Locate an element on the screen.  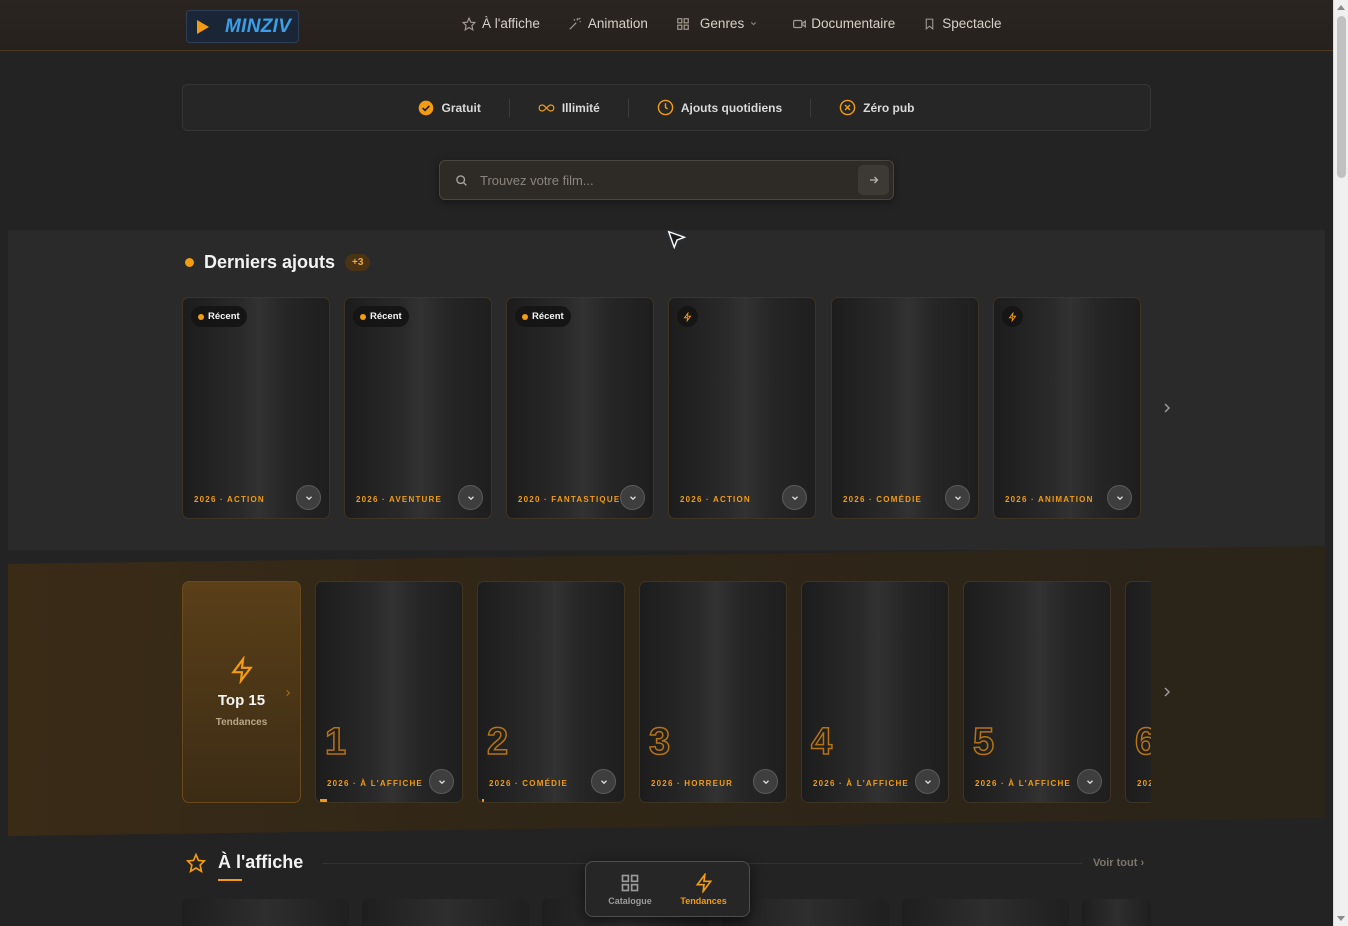
card-meta: 2026 · À L'AFFICHE is located at coordinates (1023, 783).